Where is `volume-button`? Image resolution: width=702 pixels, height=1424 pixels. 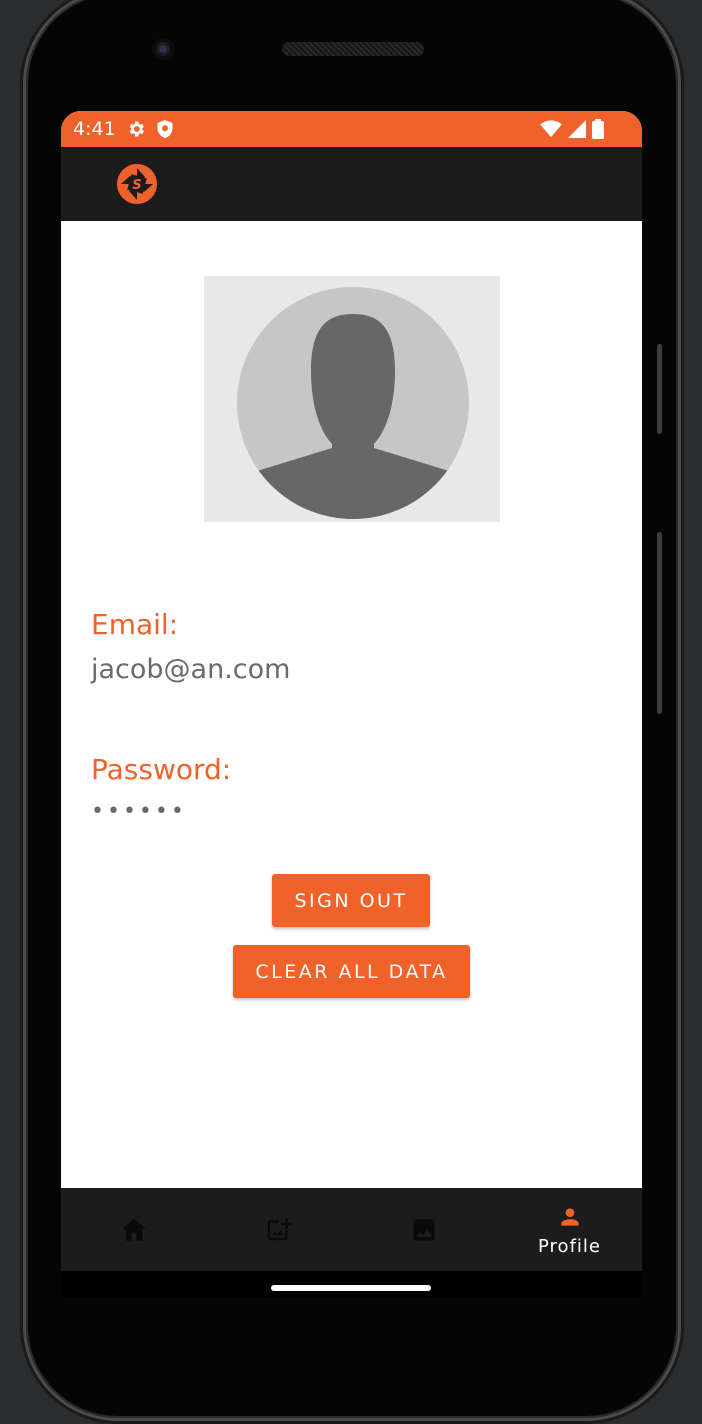 volume-button is located at coordinates (659, 623).